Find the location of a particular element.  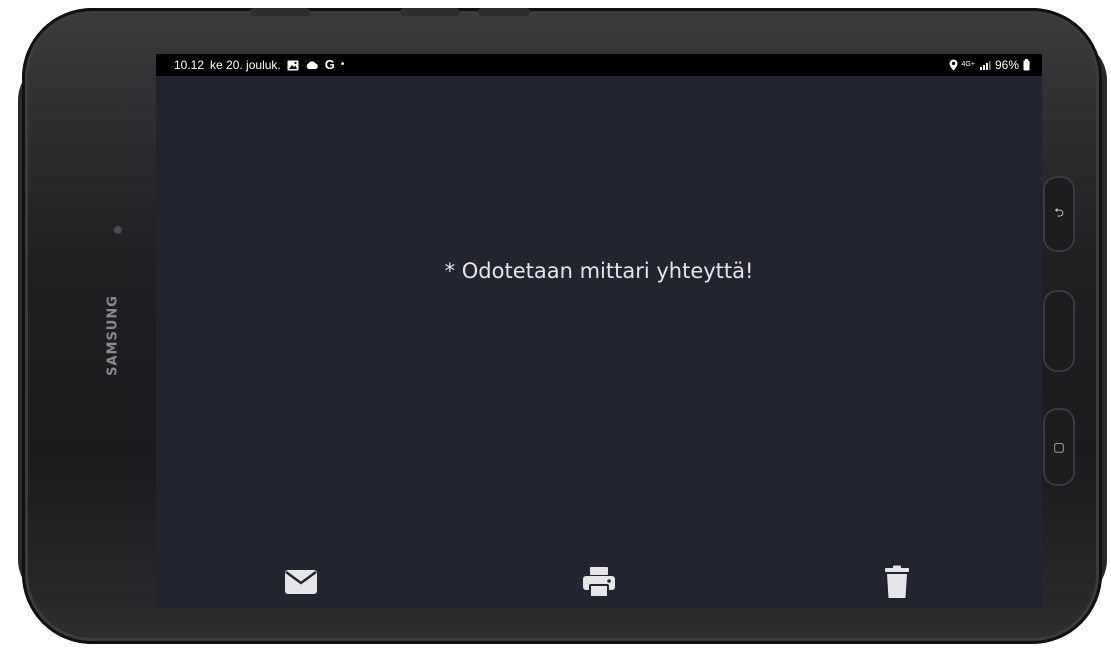

delete-button is located at coordinates (897, 582).